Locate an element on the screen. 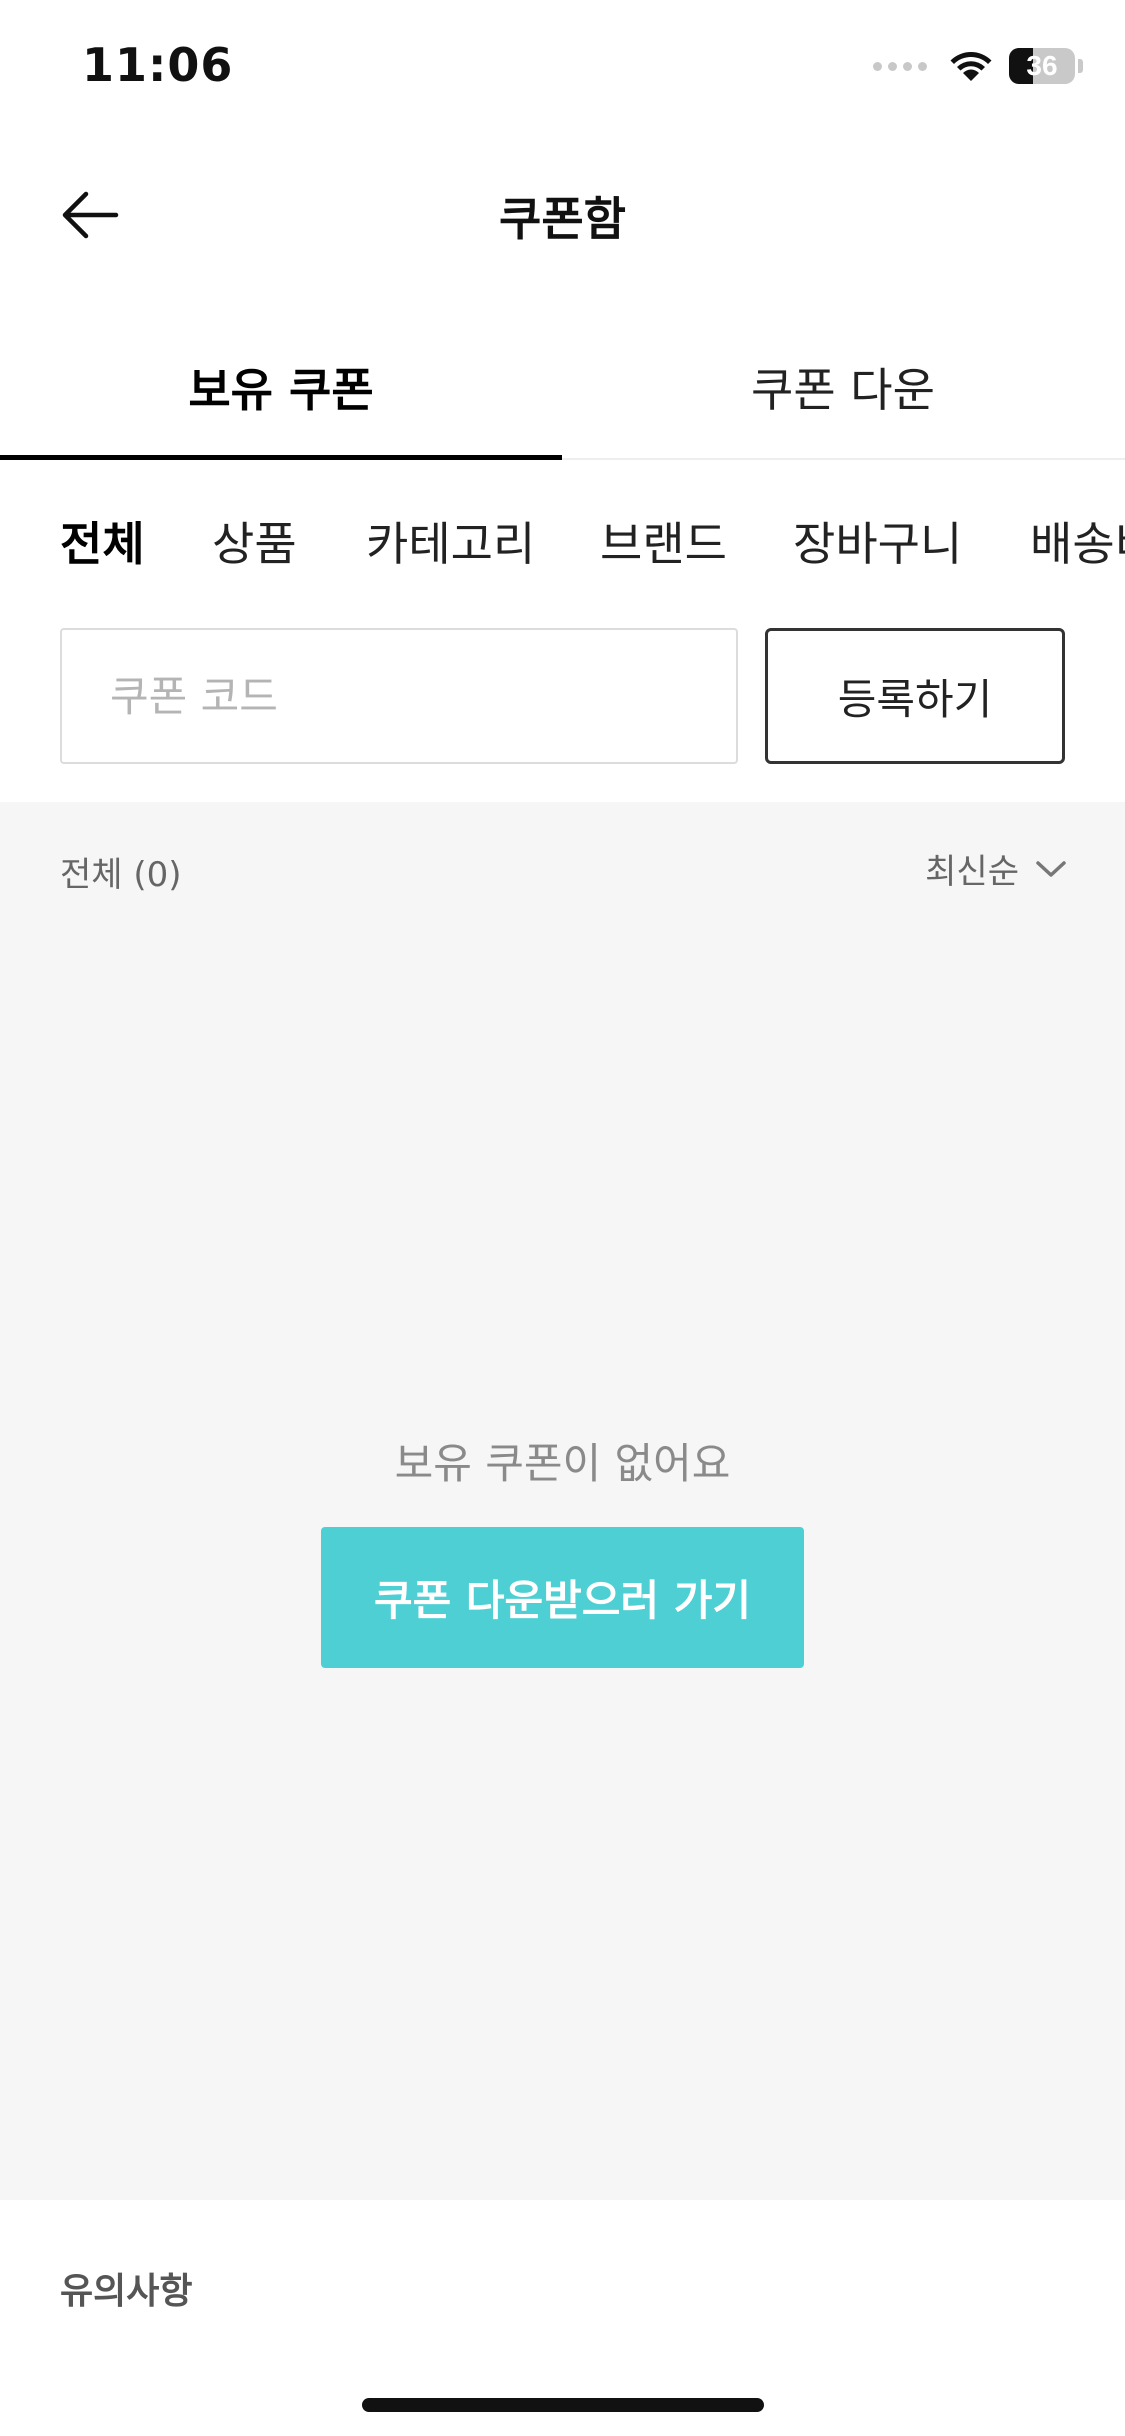 The width and height of the screenshot is (1125, 2436). coupon-filter-bar: 전체 상품 카테고리 브랜드 장바구니 배송비 is located at coordinates (562, 535).